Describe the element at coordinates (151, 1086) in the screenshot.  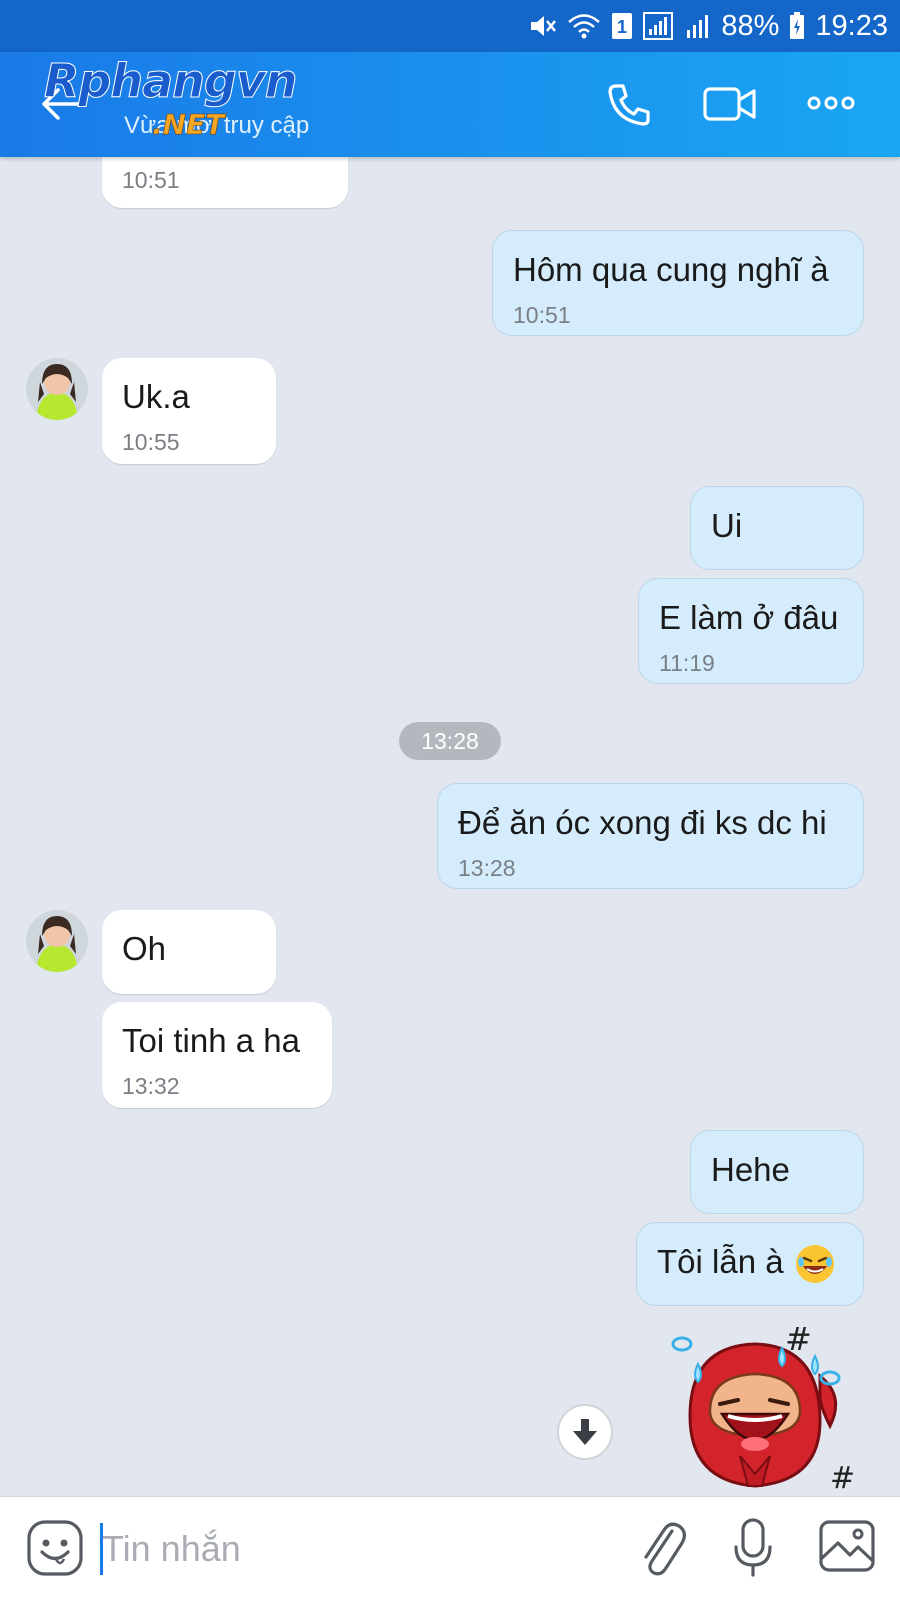
I see `message-time: 13:32` at that location.